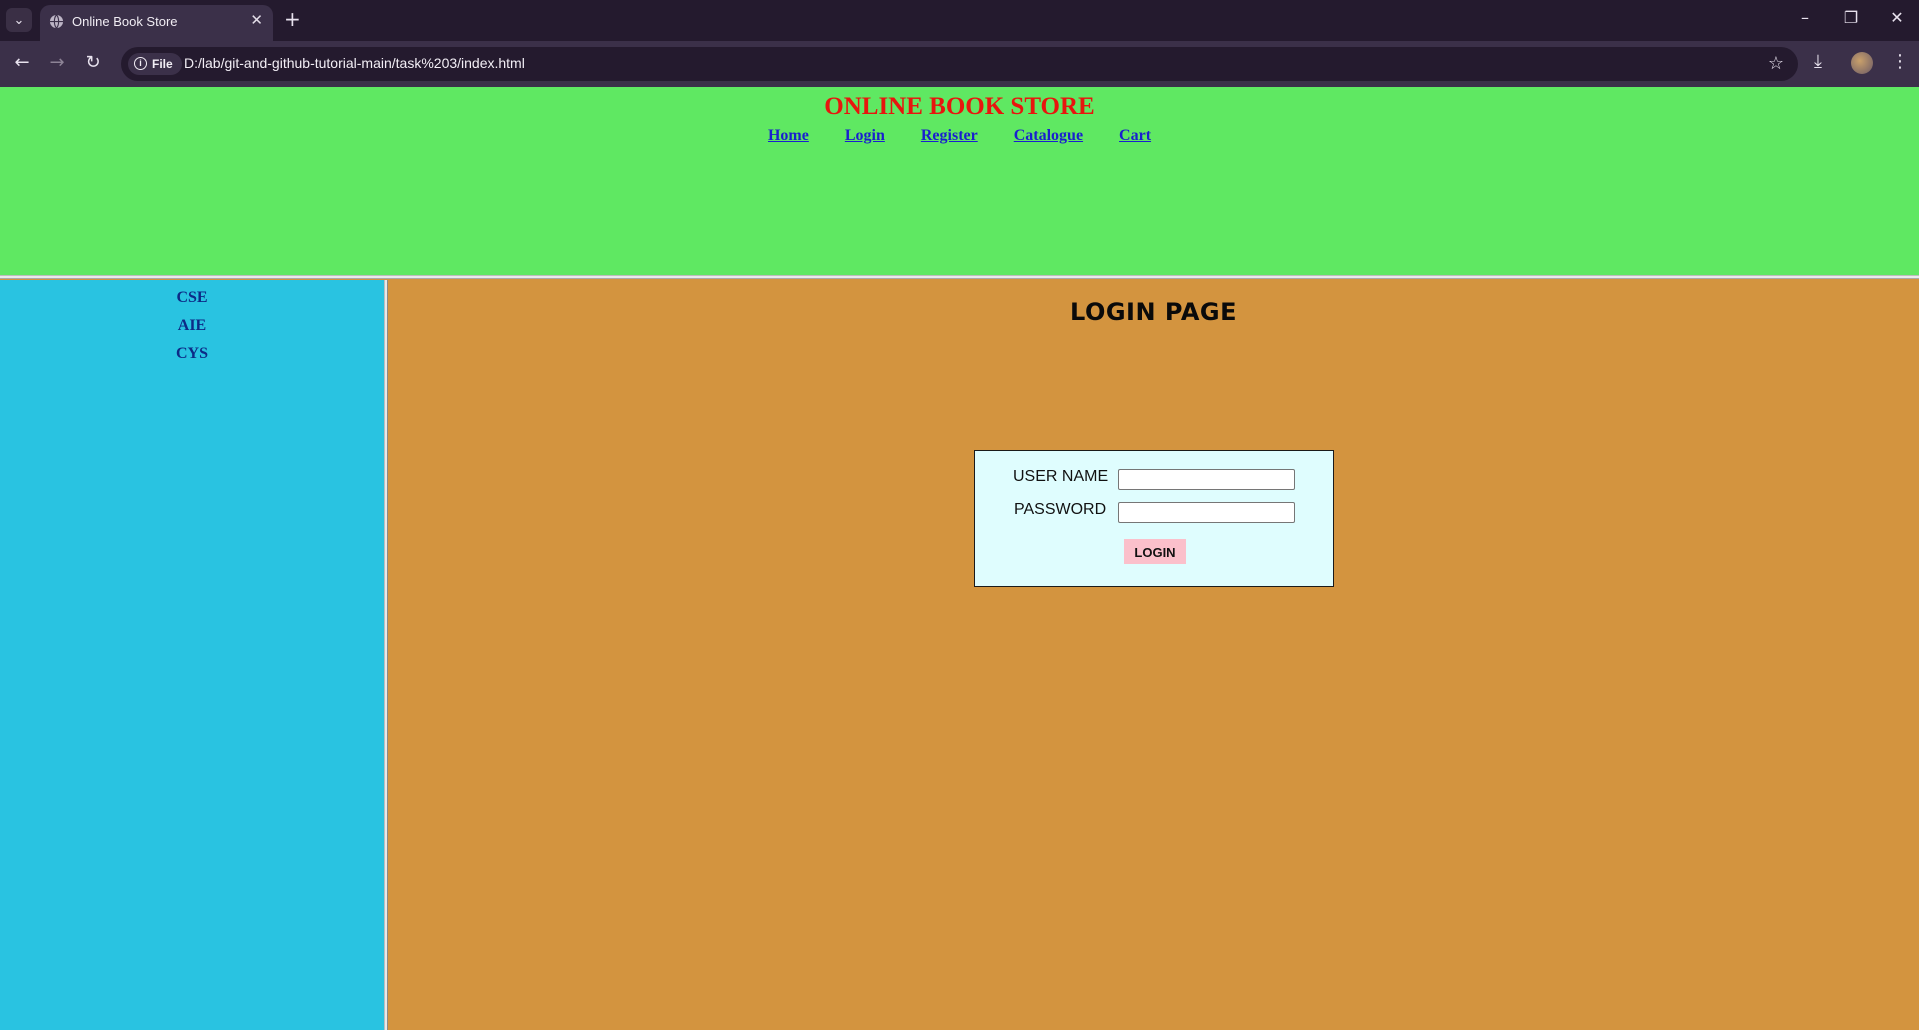 The image size is (1919, 1030). I want to click on back-icon: ←, so click(22, 62).